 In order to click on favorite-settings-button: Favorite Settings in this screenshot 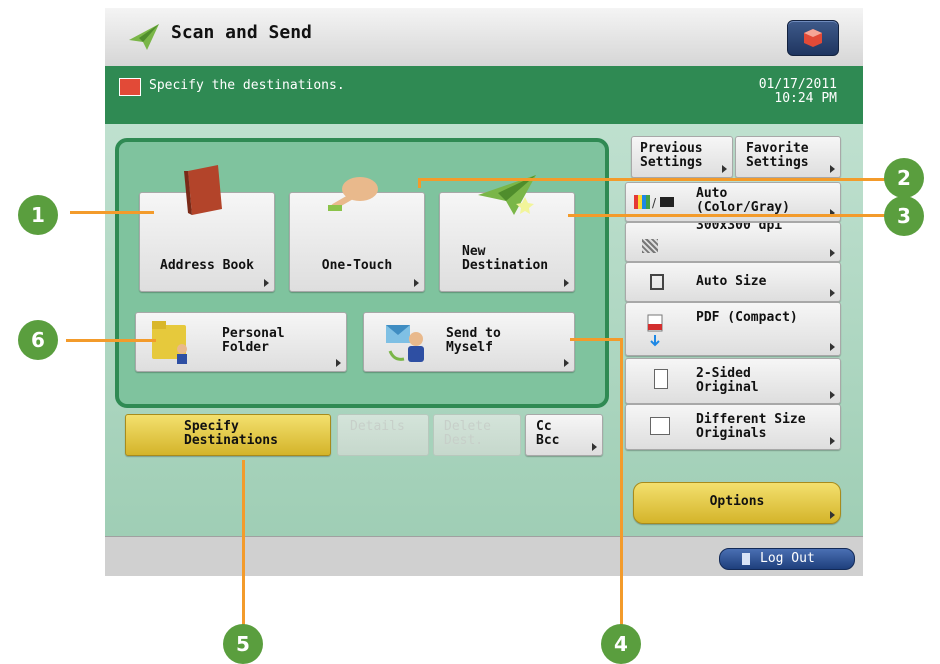, I will do `click(788, 157)`.